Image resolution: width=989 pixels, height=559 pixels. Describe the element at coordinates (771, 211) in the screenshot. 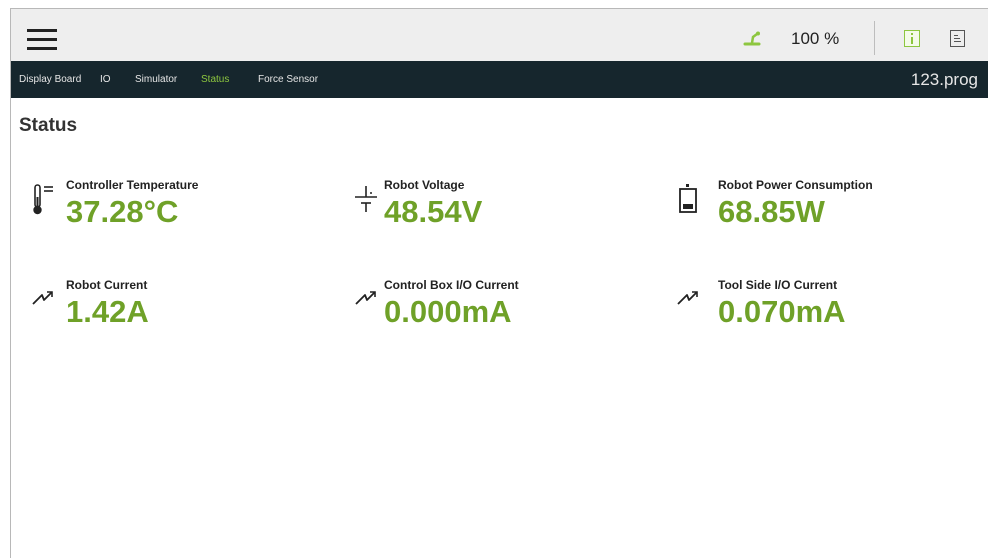

I see `metric-value: 68.85W` at that location.